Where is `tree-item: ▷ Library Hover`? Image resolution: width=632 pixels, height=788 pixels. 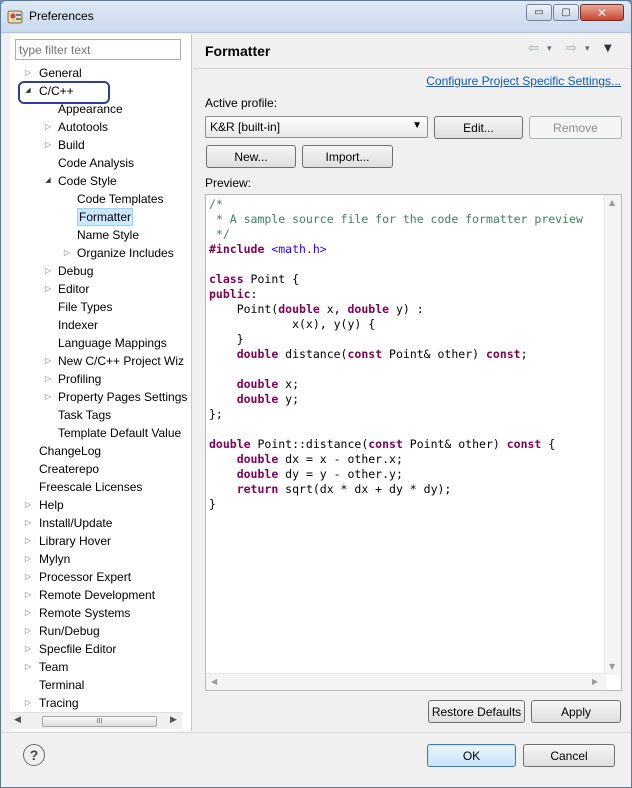
tree-item: ▷ Library Hover is located at coordinates (101, 541).